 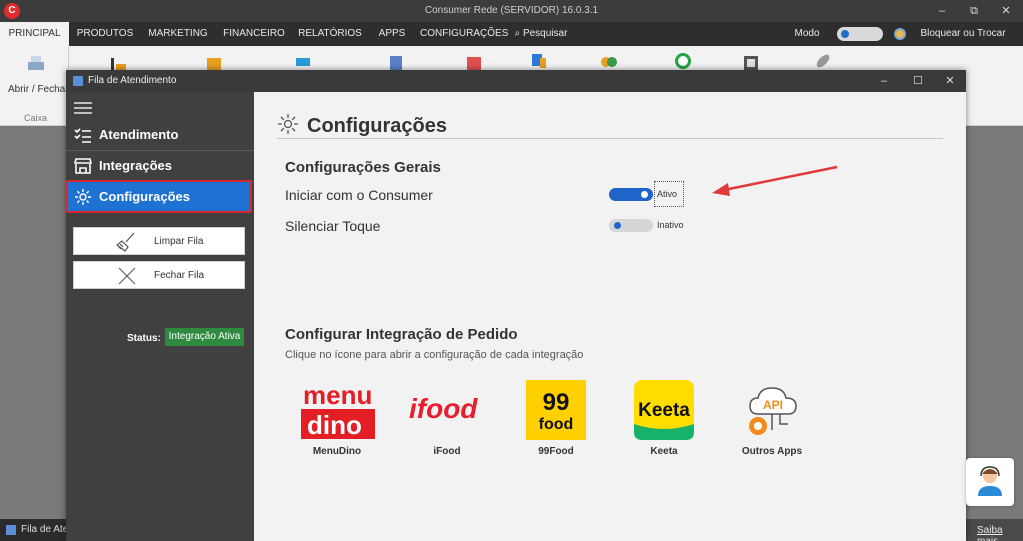 What do you see at coordinates (83, 109) in the screenshot?
I see `hamburger-menu-icon` at bounding box center [83, 109].